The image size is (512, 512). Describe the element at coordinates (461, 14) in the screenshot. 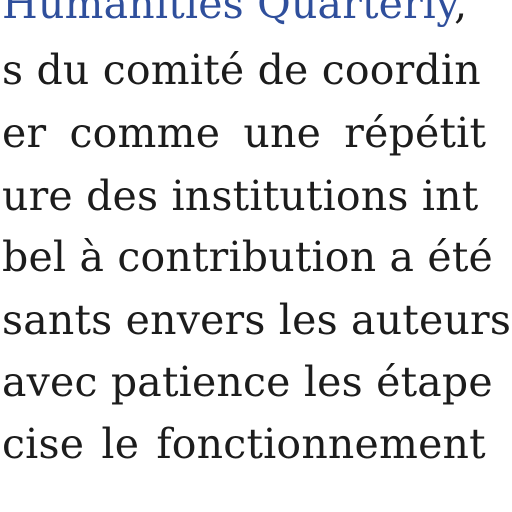

I see `comma-text: ,` at that location.